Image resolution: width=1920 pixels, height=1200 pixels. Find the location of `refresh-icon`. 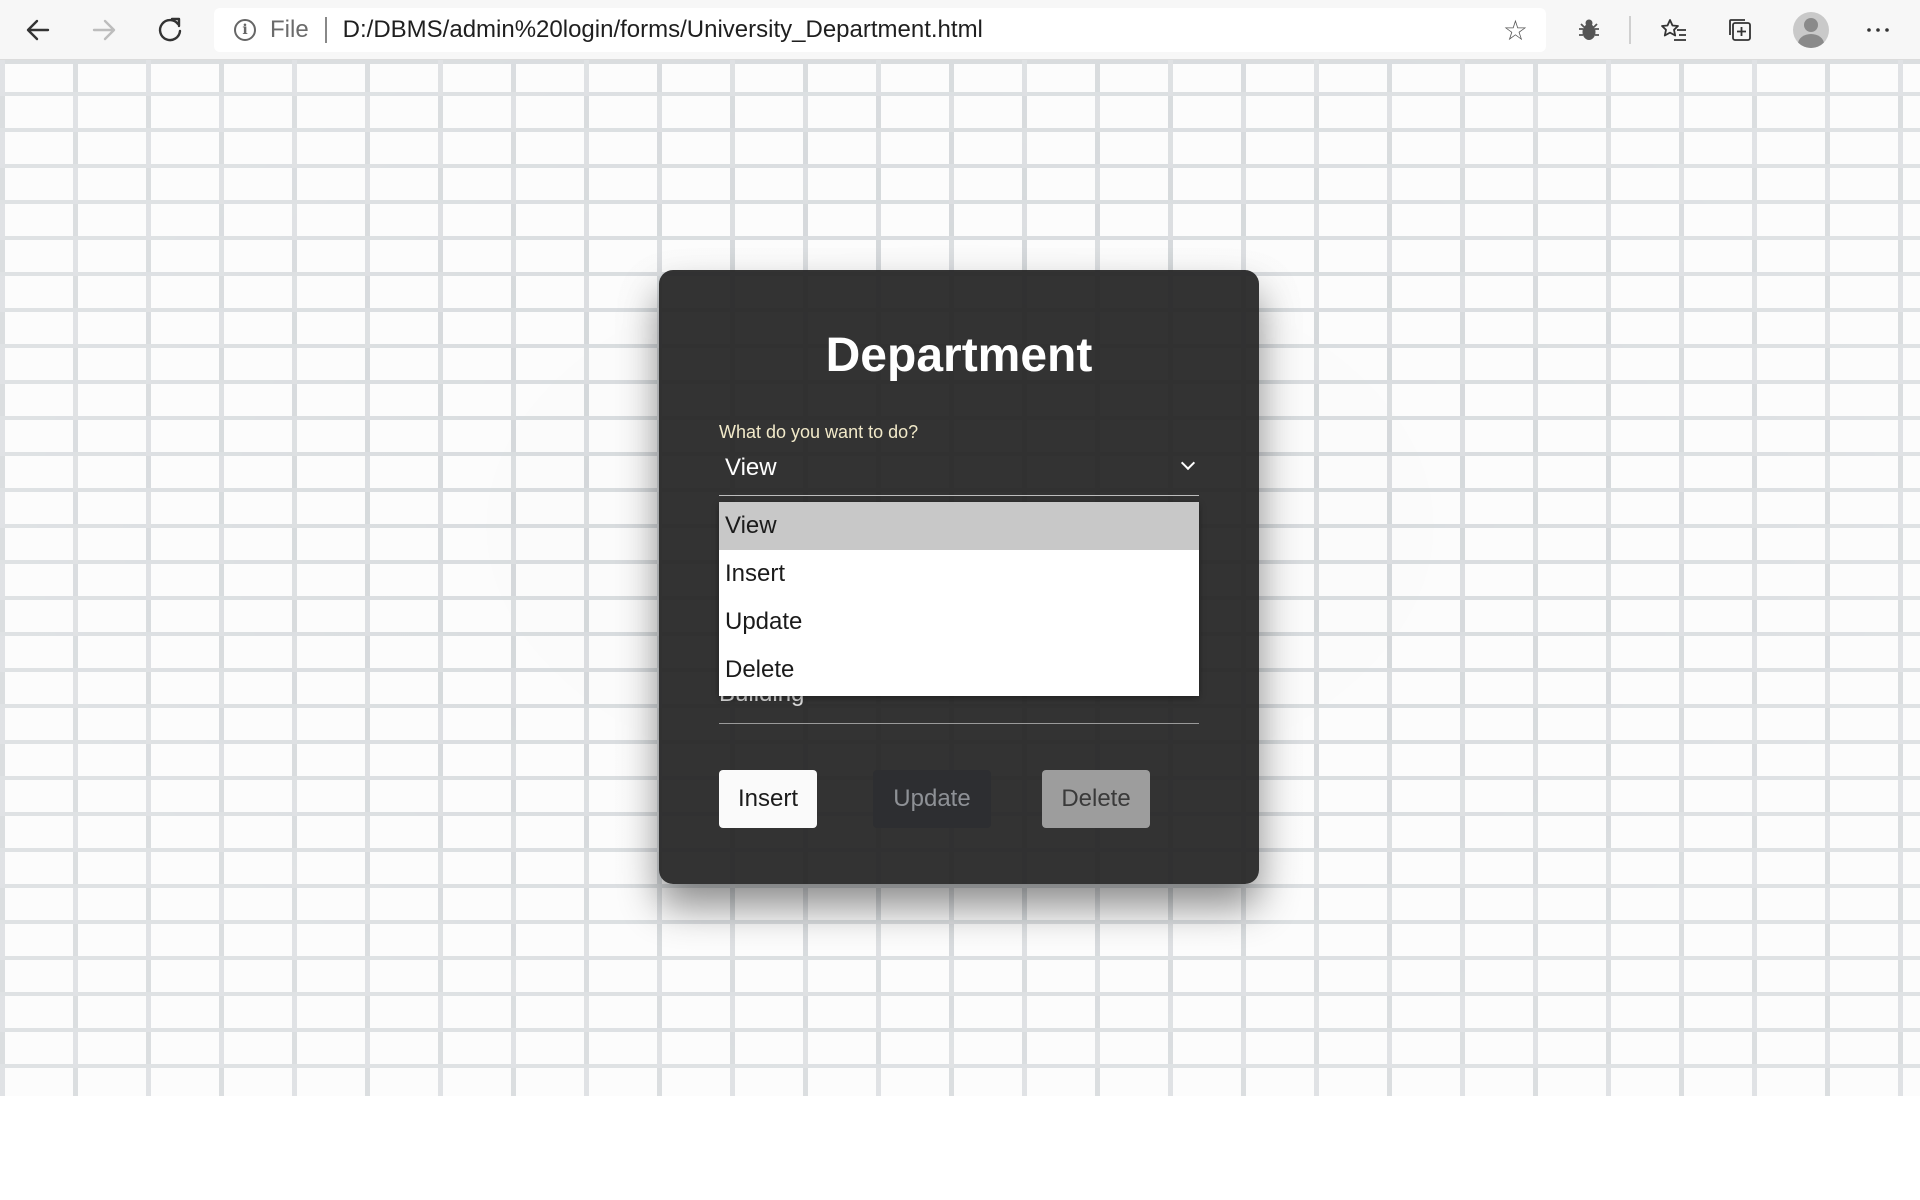

refresh-icon is located at coordinates (170, 29).